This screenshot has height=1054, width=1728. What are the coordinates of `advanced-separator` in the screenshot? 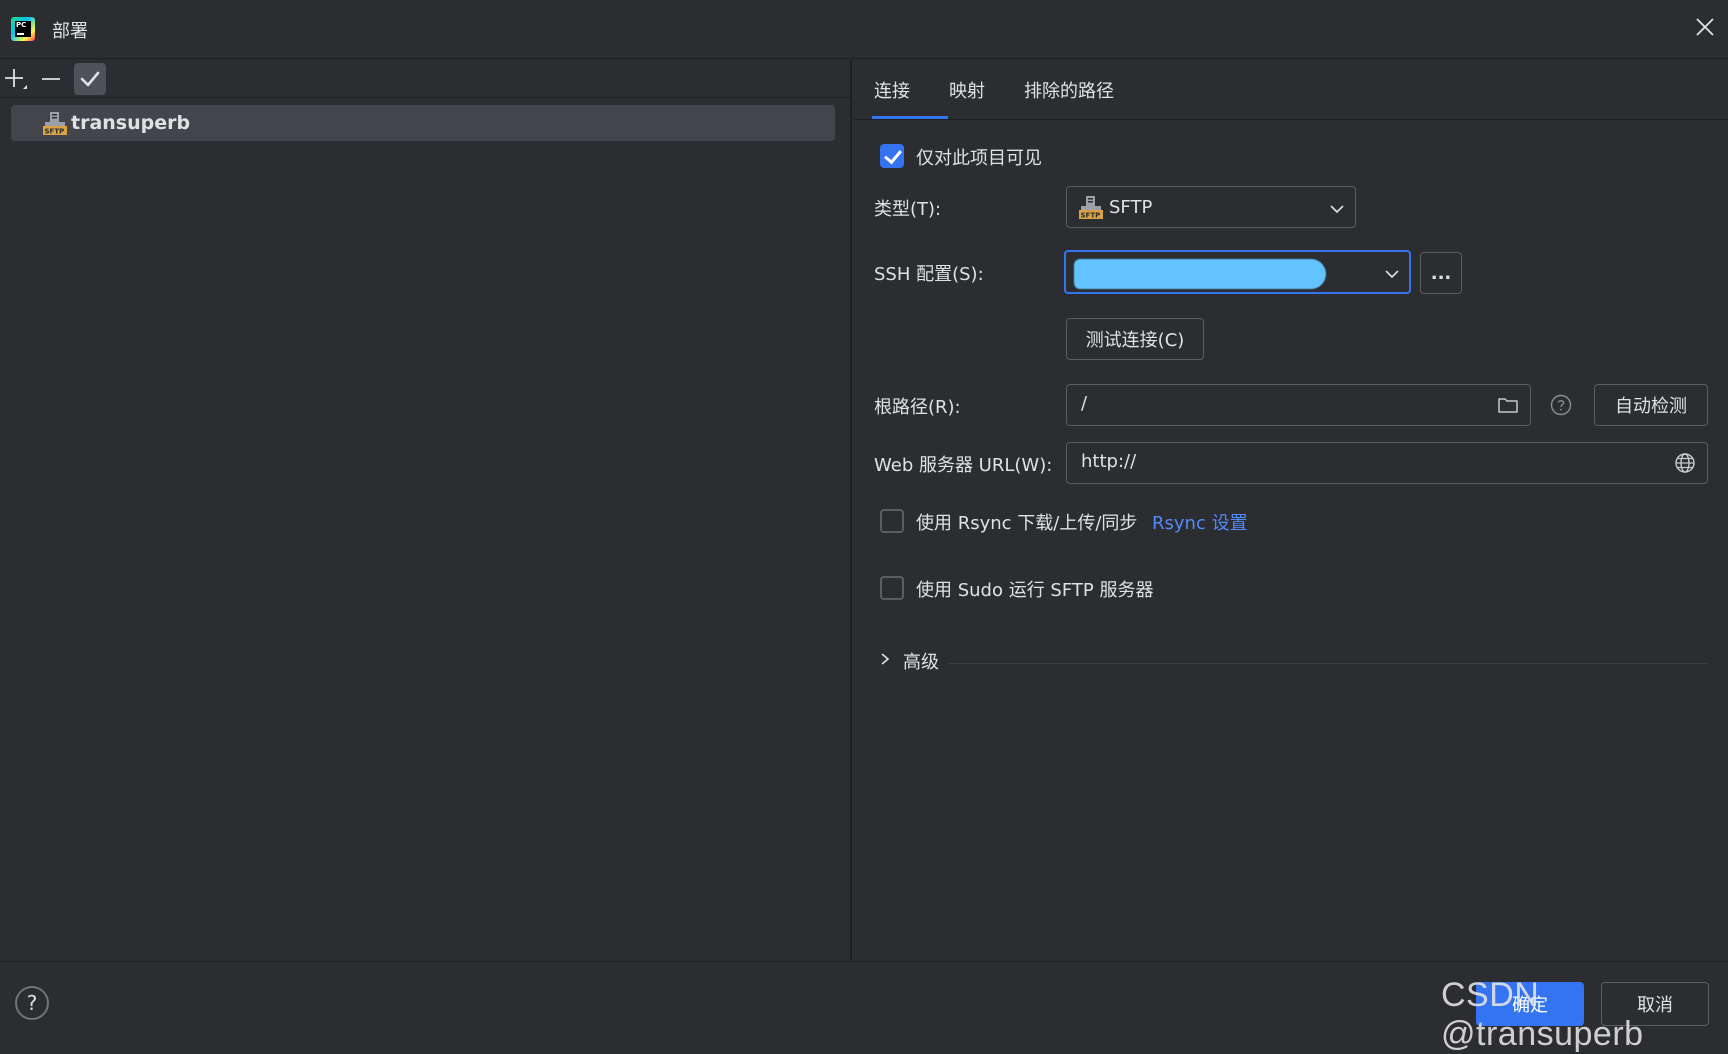 It's located at (1328, 663).